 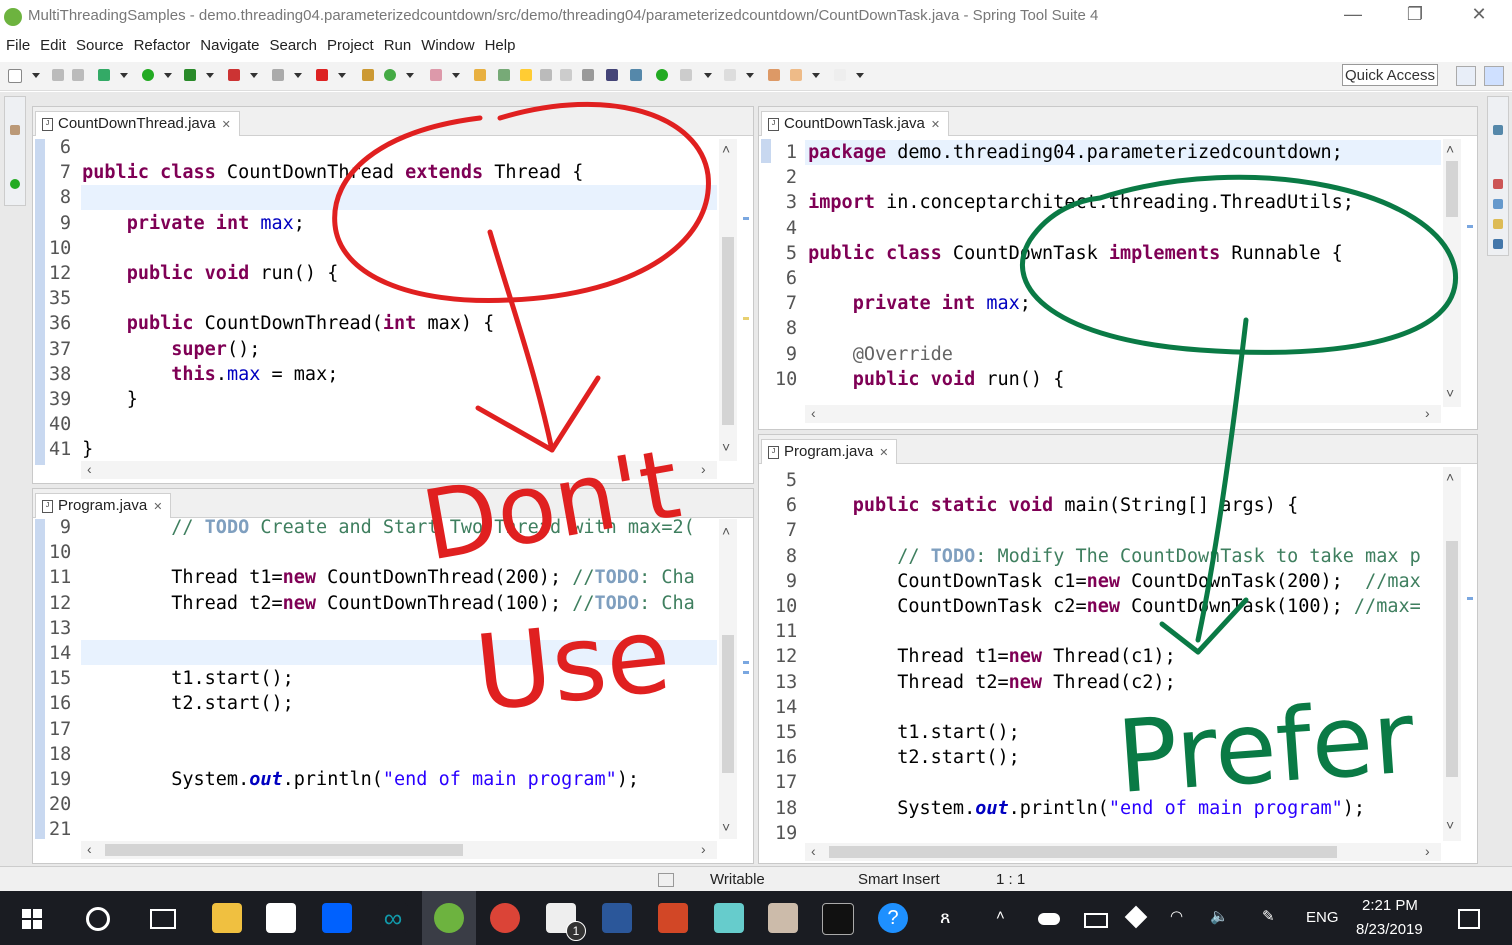 What do you see at coordinates (551, 505) in the screenshot?
I see `red-ink-dont: Don't` at bounding box center [551, 505].